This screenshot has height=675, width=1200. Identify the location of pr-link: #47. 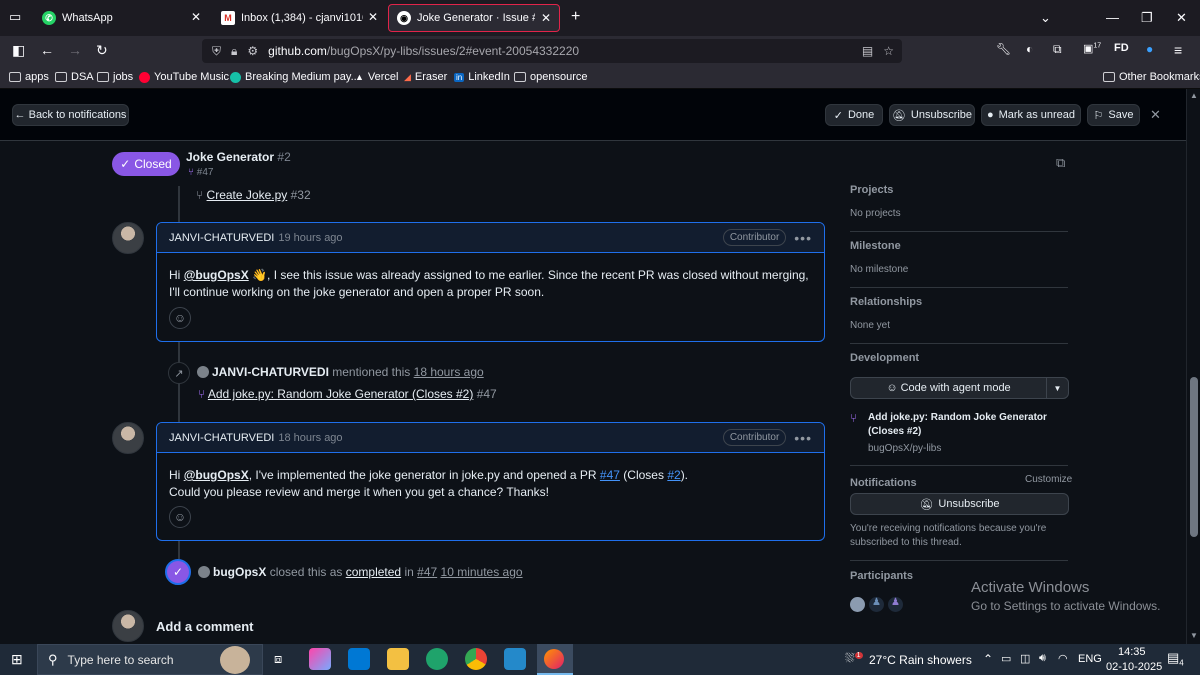
(610, 475).